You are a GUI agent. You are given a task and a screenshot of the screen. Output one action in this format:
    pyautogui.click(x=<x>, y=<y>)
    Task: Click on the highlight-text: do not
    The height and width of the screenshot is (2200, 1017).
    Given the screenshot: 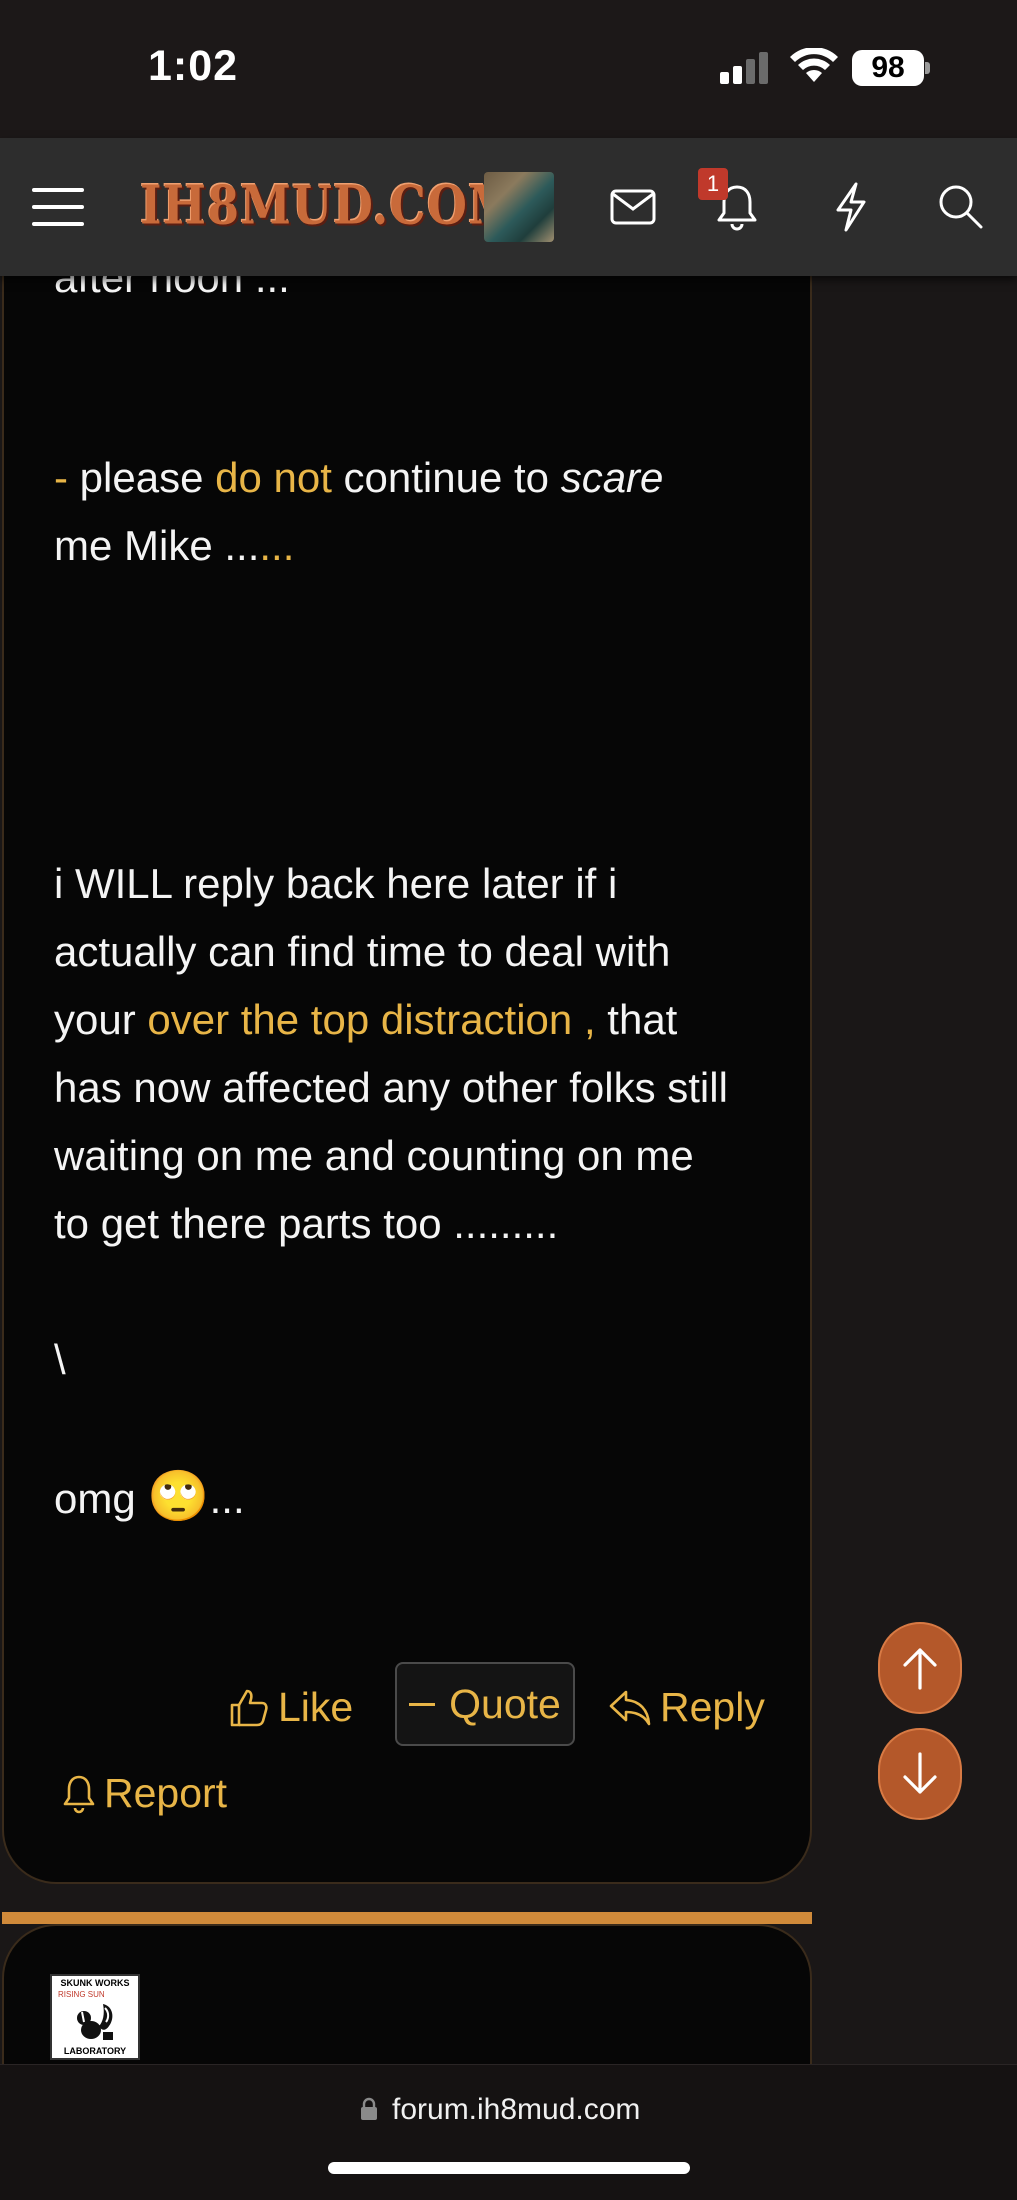 What is the action you would take?
    pyautogui.click(x=273, y=477)
    